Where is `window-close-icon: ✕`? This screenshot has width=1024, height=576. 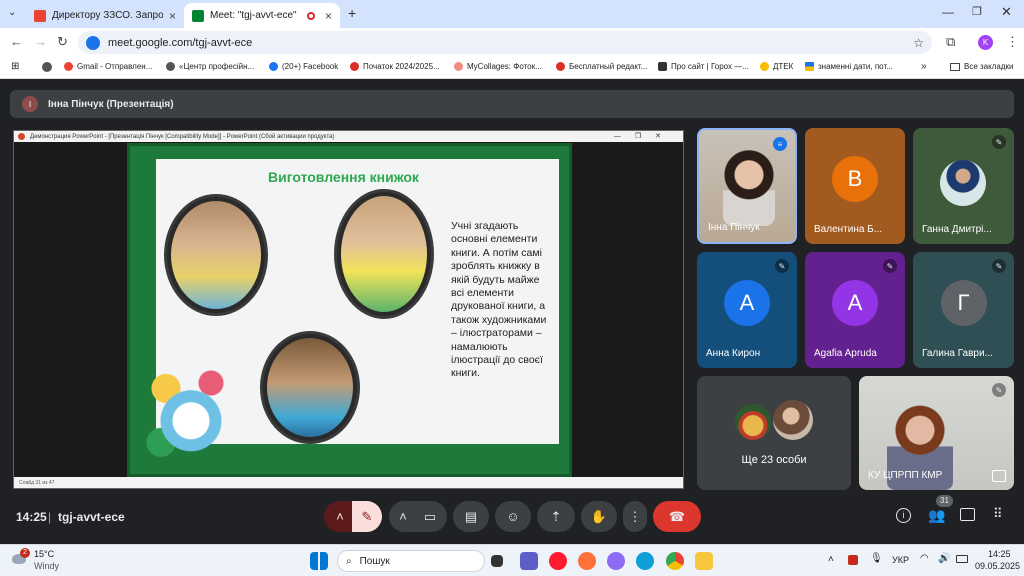 window-close-icon: ✕ is located at coordinates (1006, 12).